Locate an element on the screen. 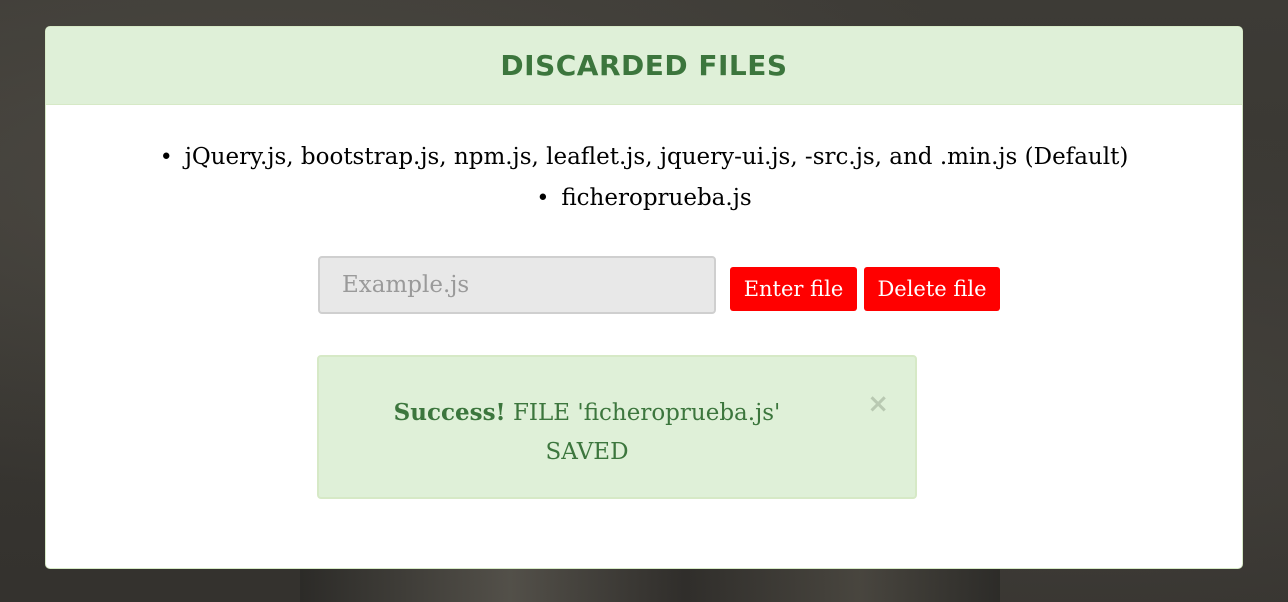 This screenshot has height=602, width=1288. panel-title: DISCARDED FILES is located at coordinates (644, 65).